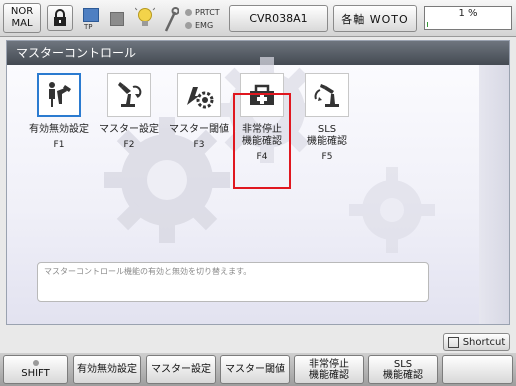 The width and height of the screenshot is (516, 386). I want to click on f6-key, so click(477, 369).